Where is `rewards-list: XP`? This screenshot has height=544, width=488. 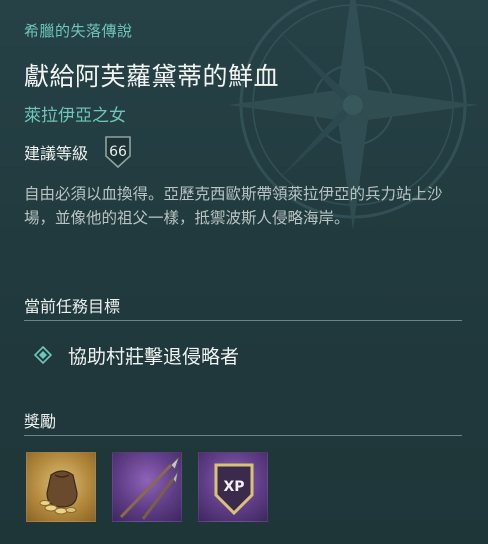 rewards-list: XP is located at coordinates (147, 487).